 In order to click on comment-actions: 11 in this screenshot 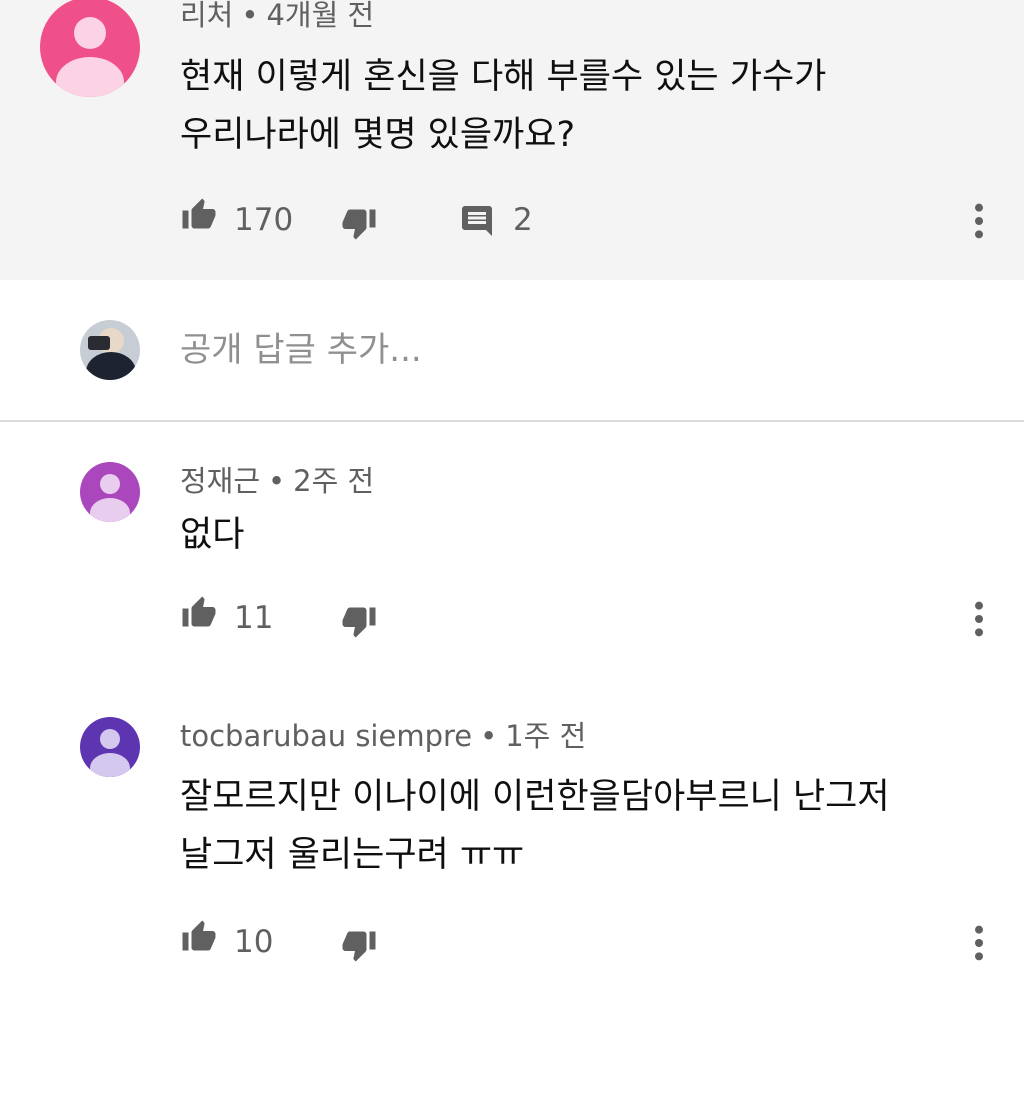, I will do `click(512, 618)`.